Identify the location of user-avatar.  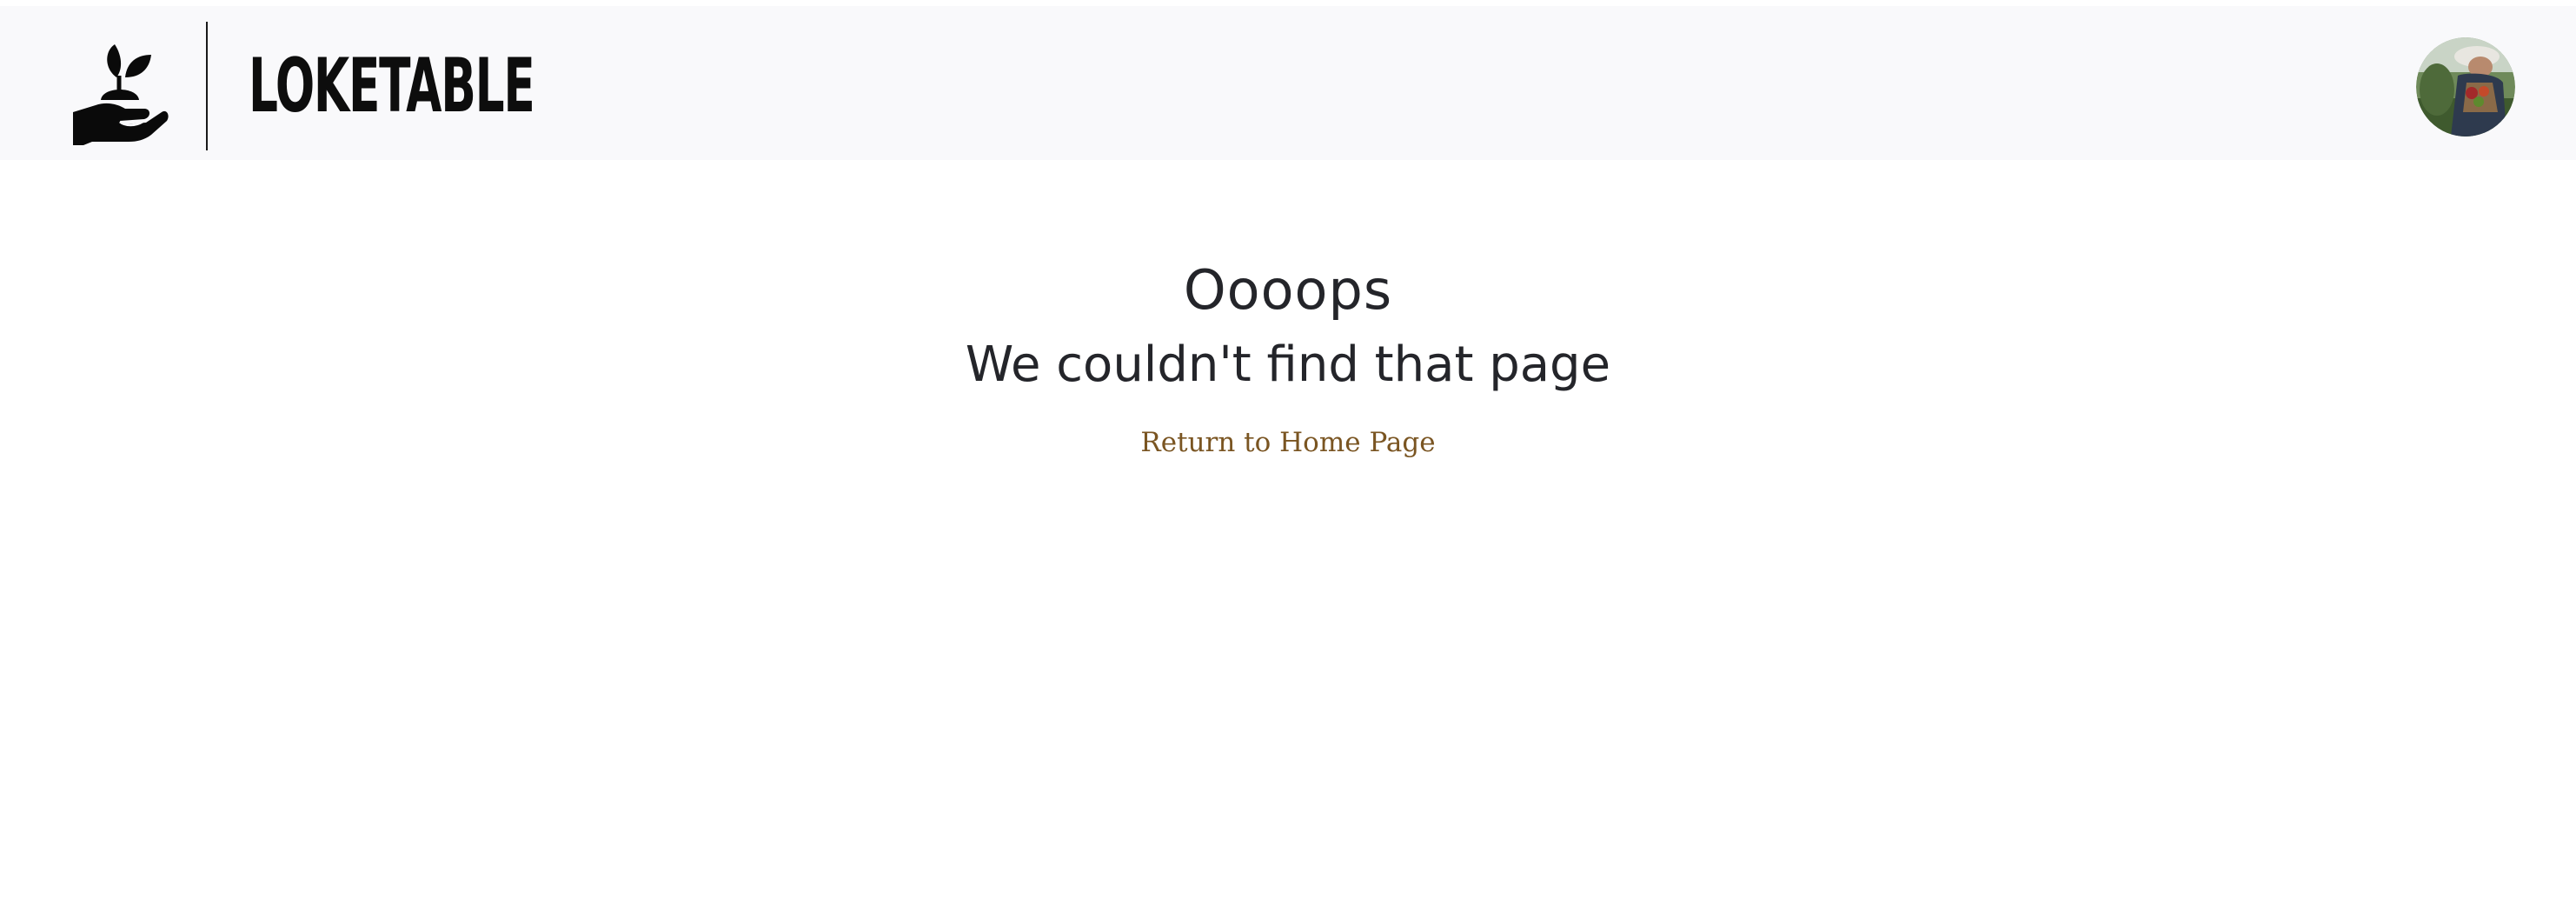
(2465, 87).